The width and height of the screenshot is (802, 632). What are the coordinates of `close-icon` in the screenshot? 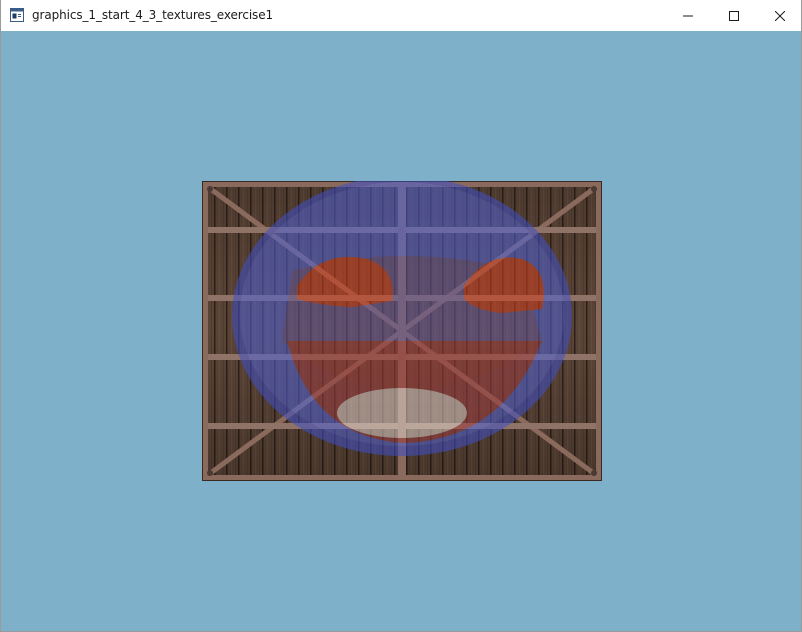 It's located at (780, 15).